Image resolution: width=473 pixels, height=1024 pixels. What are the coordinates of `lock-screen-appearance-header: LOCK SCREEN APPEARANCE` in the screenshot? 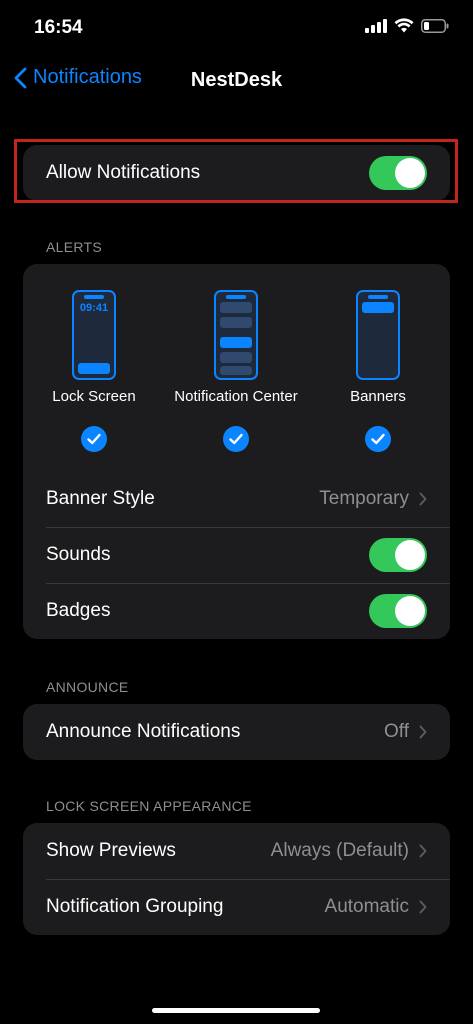 It's located at (149, 806).